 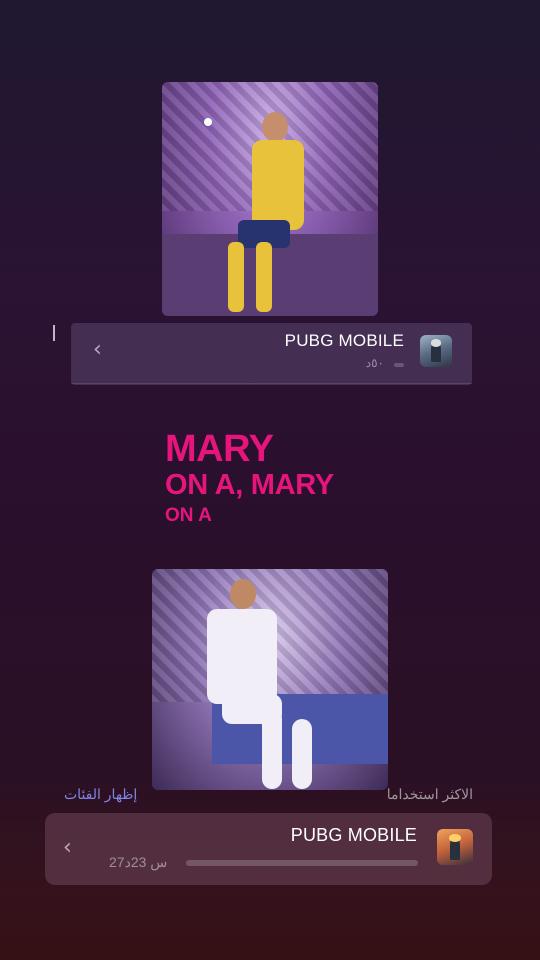 I want to click on bottom-fade, so click(x=270, y=925).